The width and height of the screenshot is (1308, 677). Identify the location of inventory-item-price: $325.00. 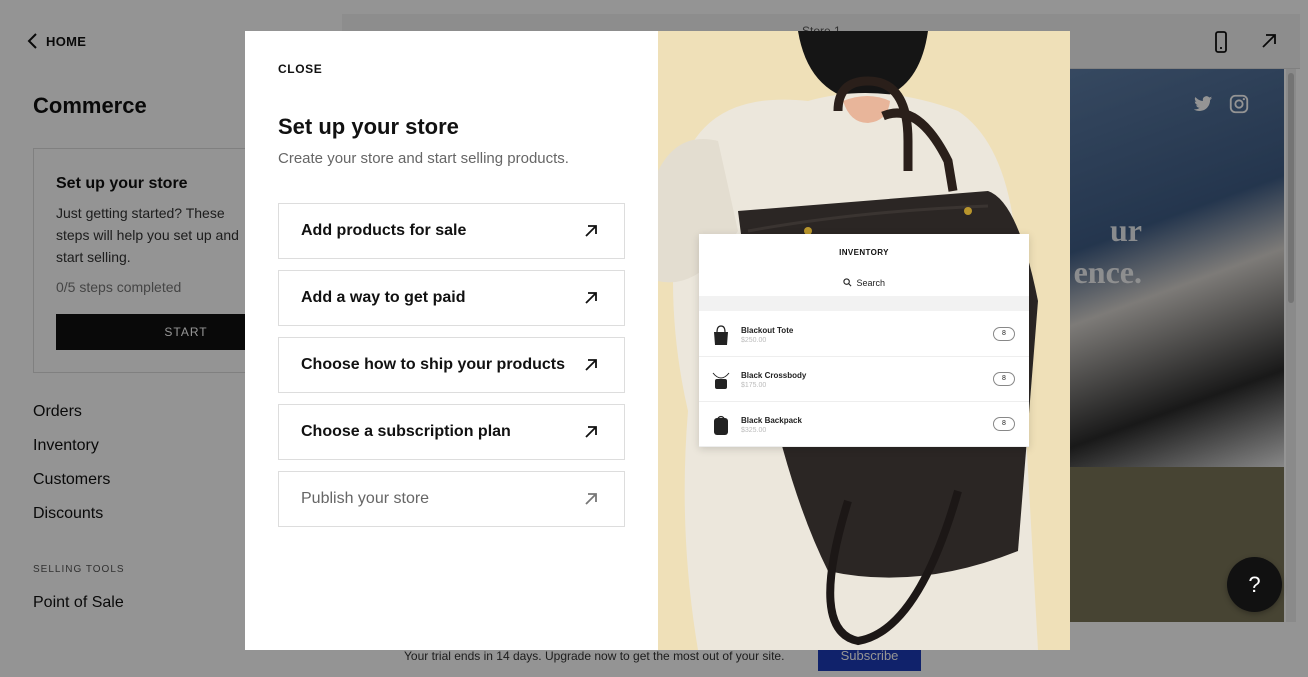
(754, 430).